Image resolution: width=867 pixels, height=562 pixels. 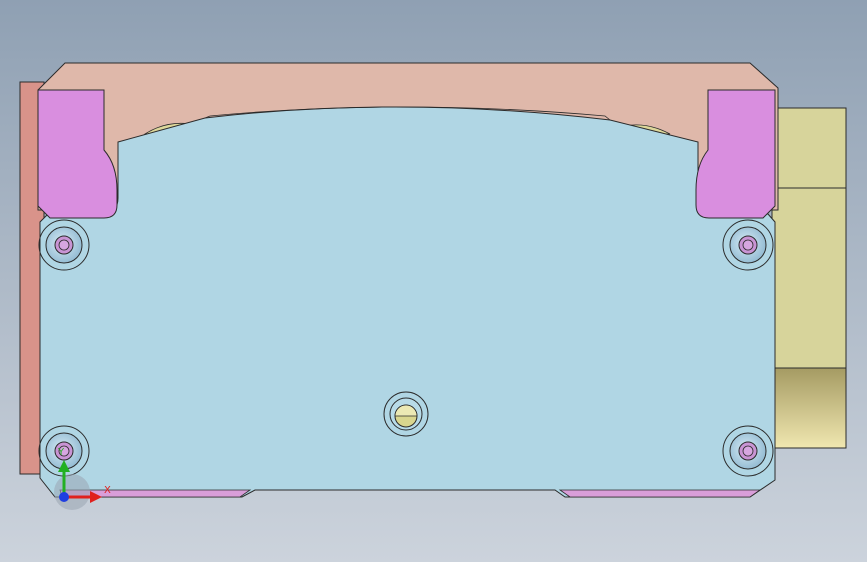 I want to click on bottom-strip-right, so click(x=660, y=493).